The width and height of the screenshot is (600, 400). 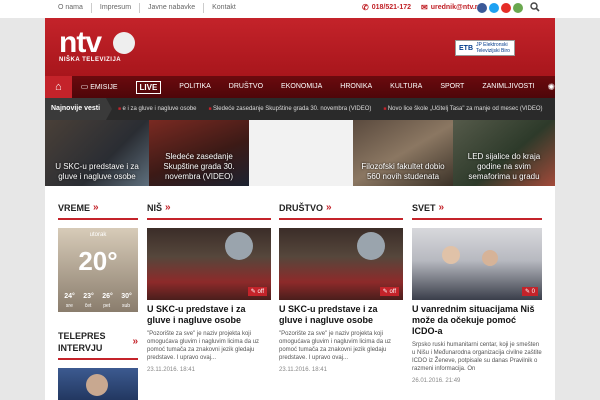 I want to click on top-links: O nama Impresum Javne nabavke Kontakt, so click(x=148, y=8).